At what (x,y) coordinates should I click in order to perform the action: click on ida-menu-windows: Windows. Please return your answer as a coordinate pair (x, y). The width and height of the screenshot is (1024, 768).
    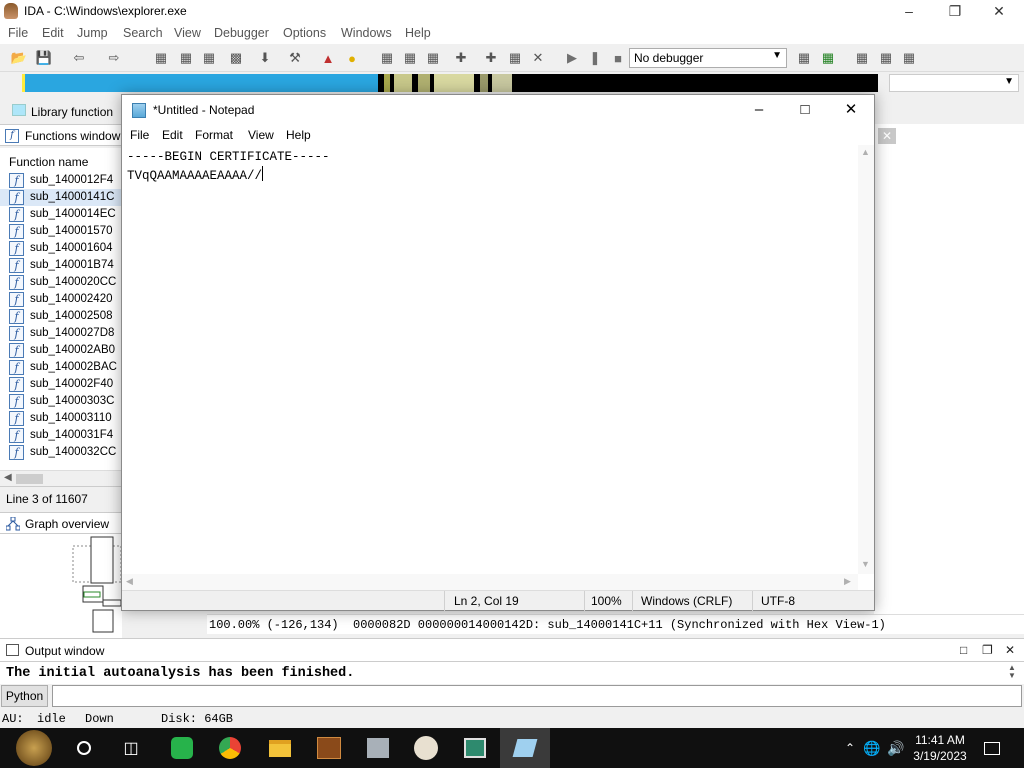
    Looking at the image, I should click on (366, 33).